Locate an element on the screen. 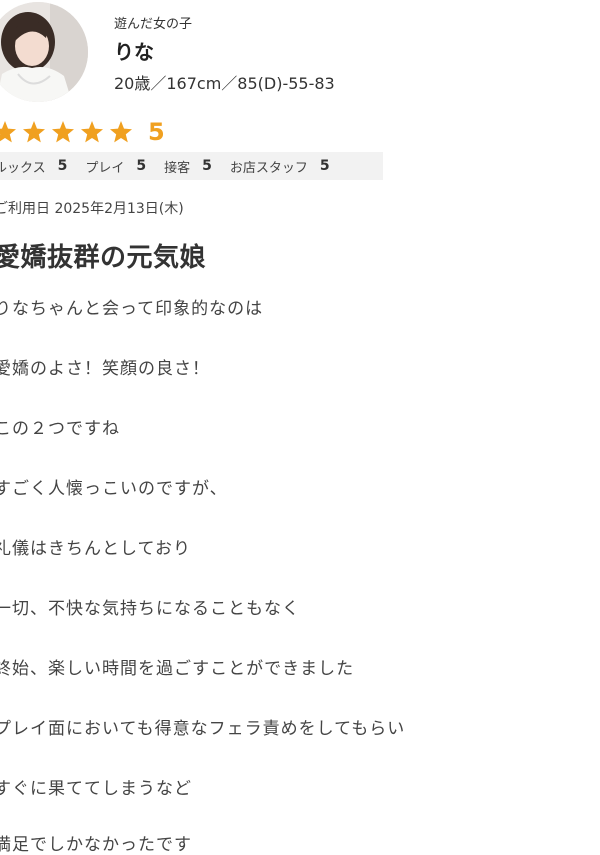 This screenshot has height=855, width=600. sub-rating-label: プレイ is located at coordinates (105, 168).